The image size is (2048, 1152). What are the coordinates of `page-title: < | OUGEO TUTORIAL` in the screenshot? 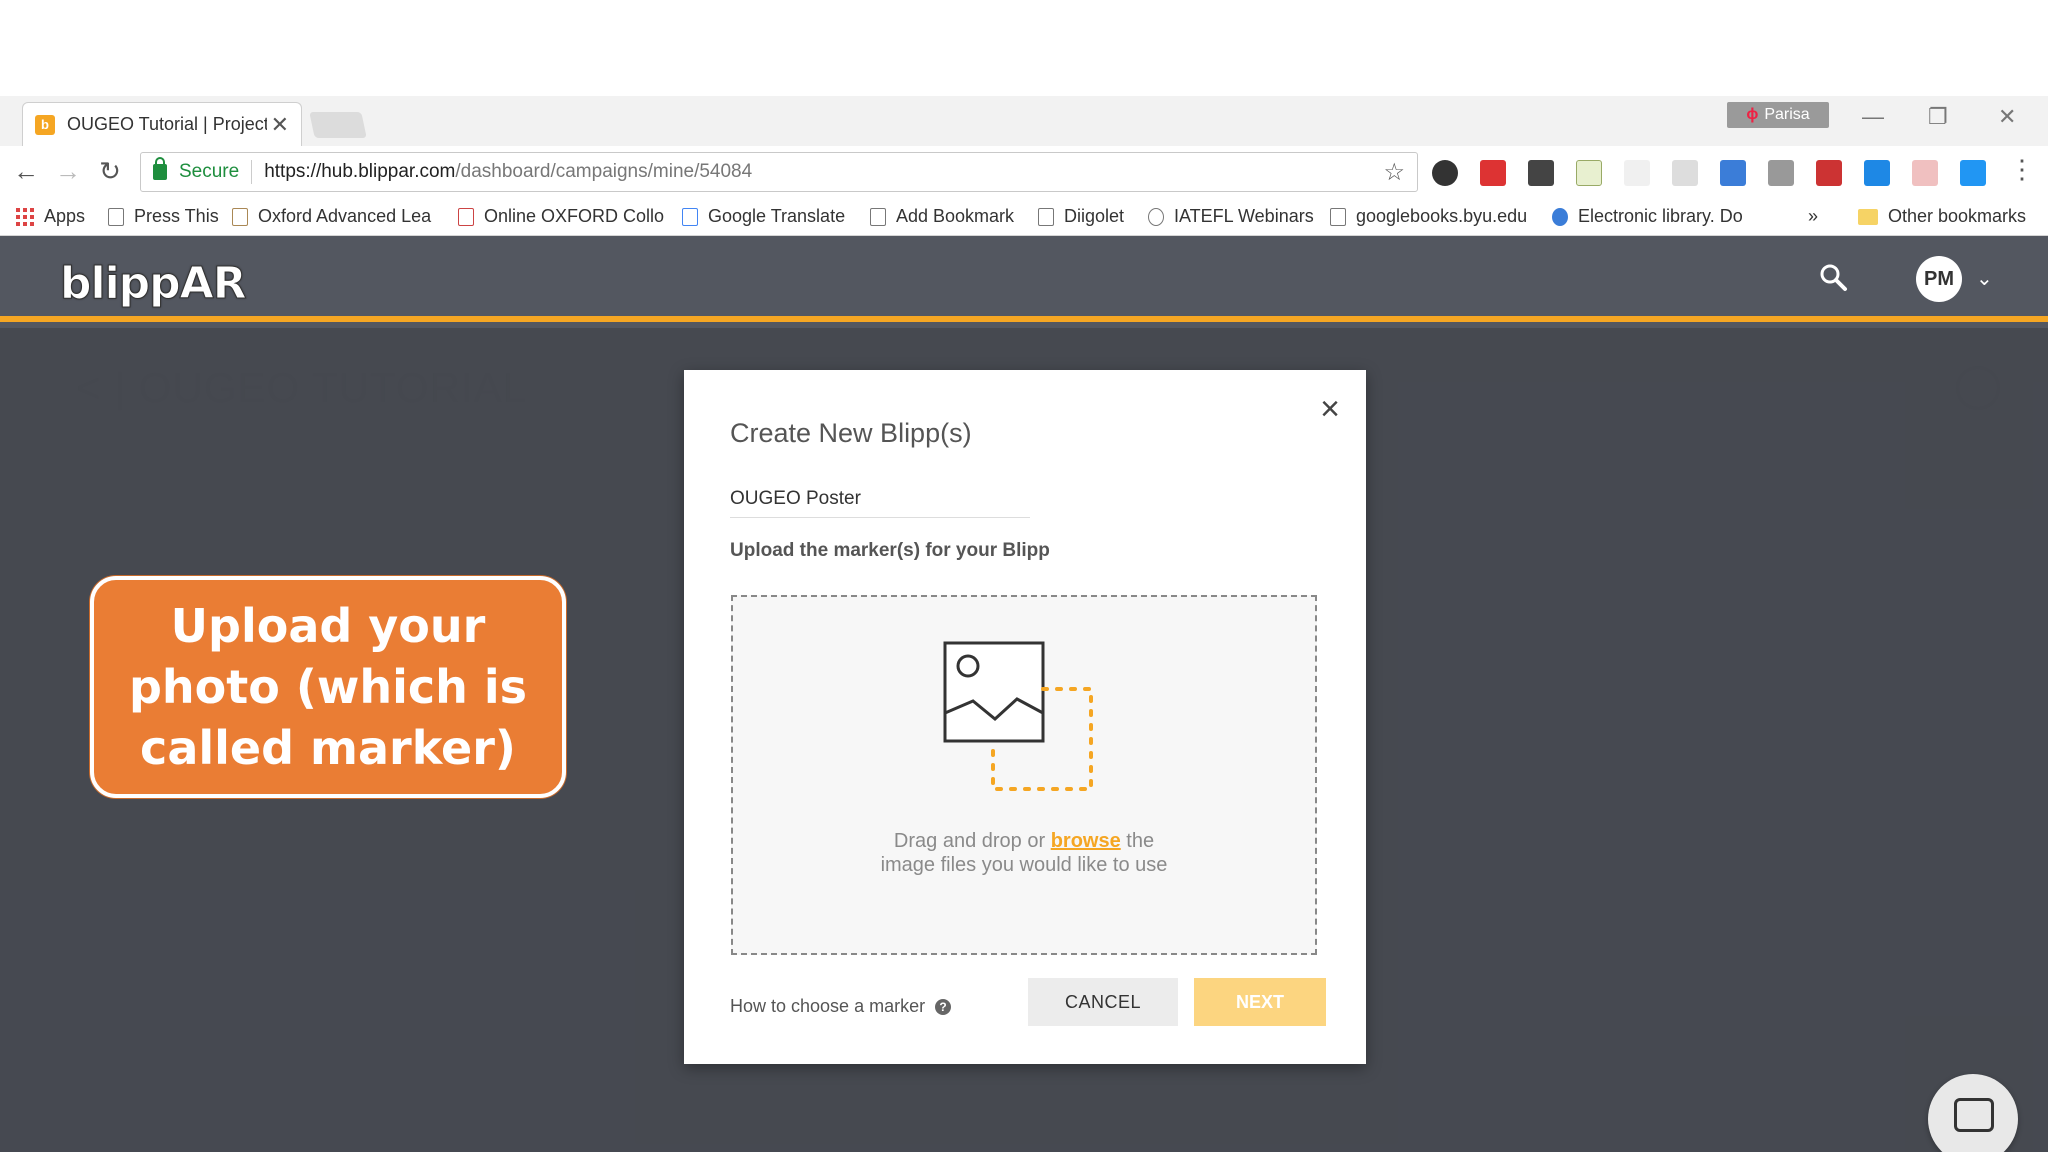 It's located at (301, 387).